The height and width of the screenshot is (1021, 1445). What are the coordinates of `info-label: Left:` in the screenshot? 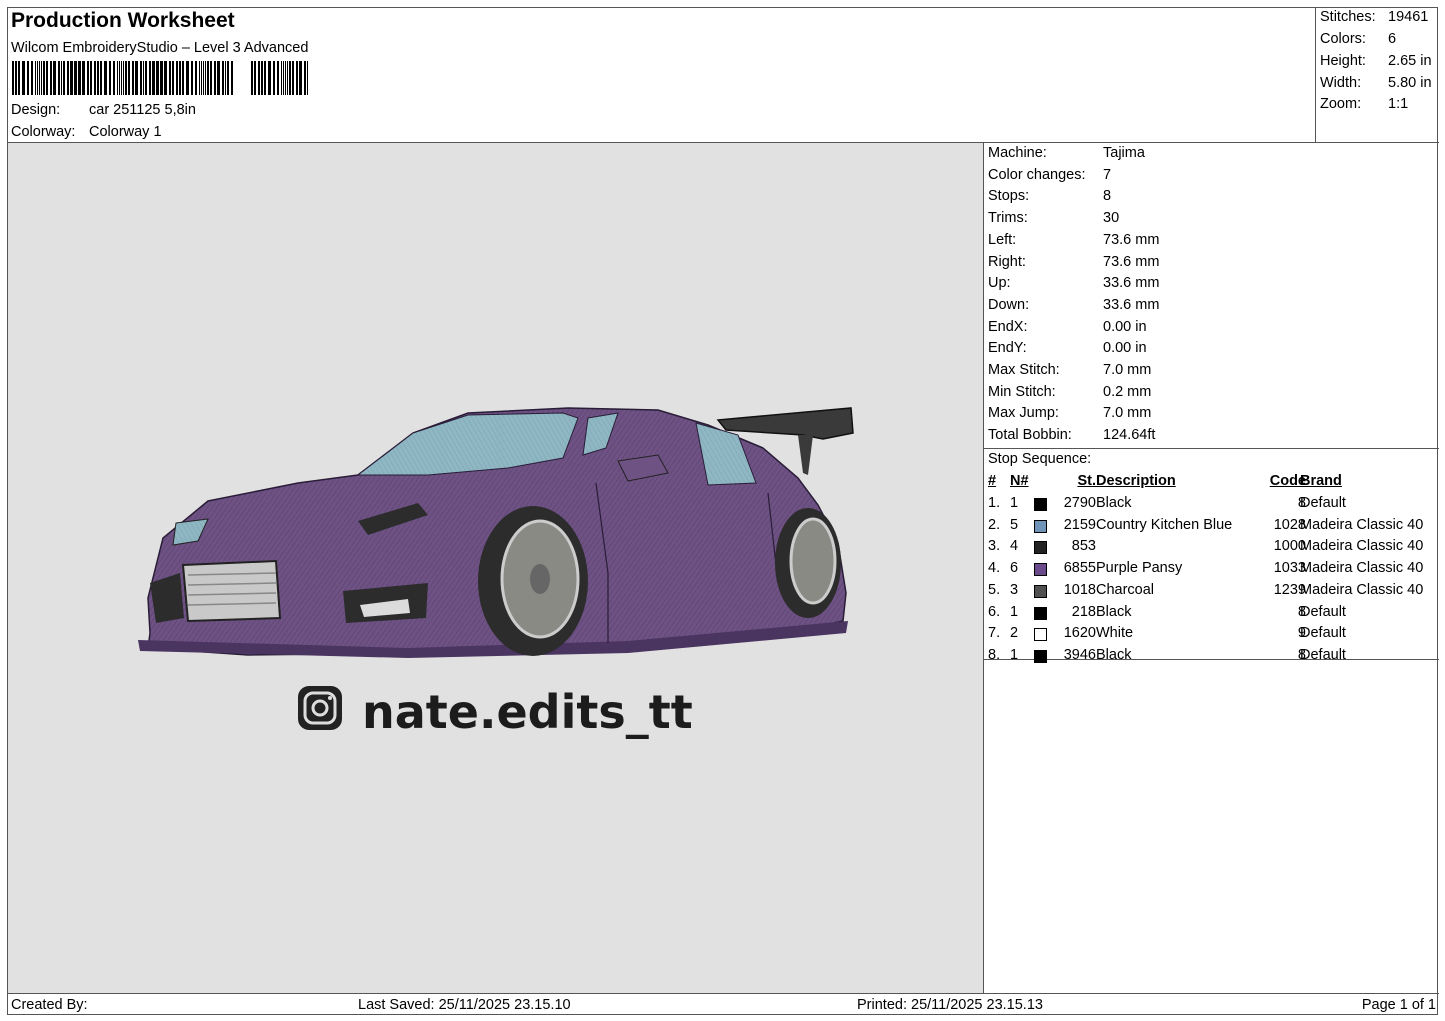 It's located at (1002, 239).